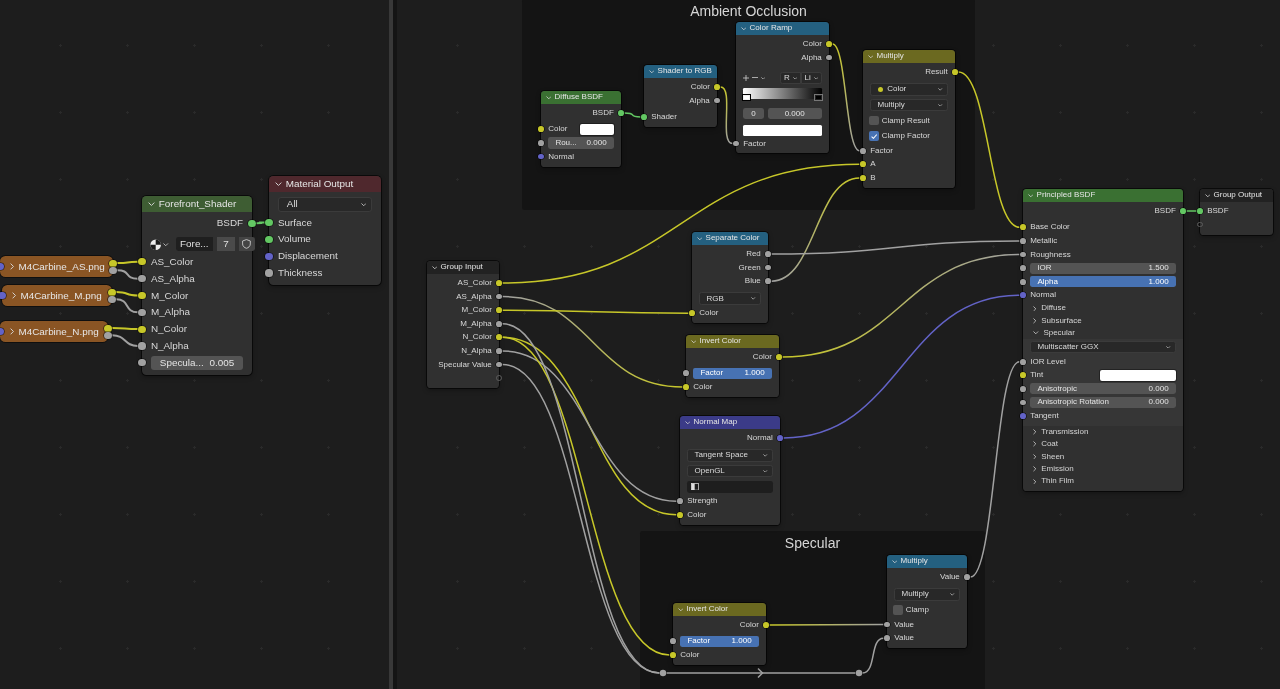  I want to click on browse-button, so click(159, 244).